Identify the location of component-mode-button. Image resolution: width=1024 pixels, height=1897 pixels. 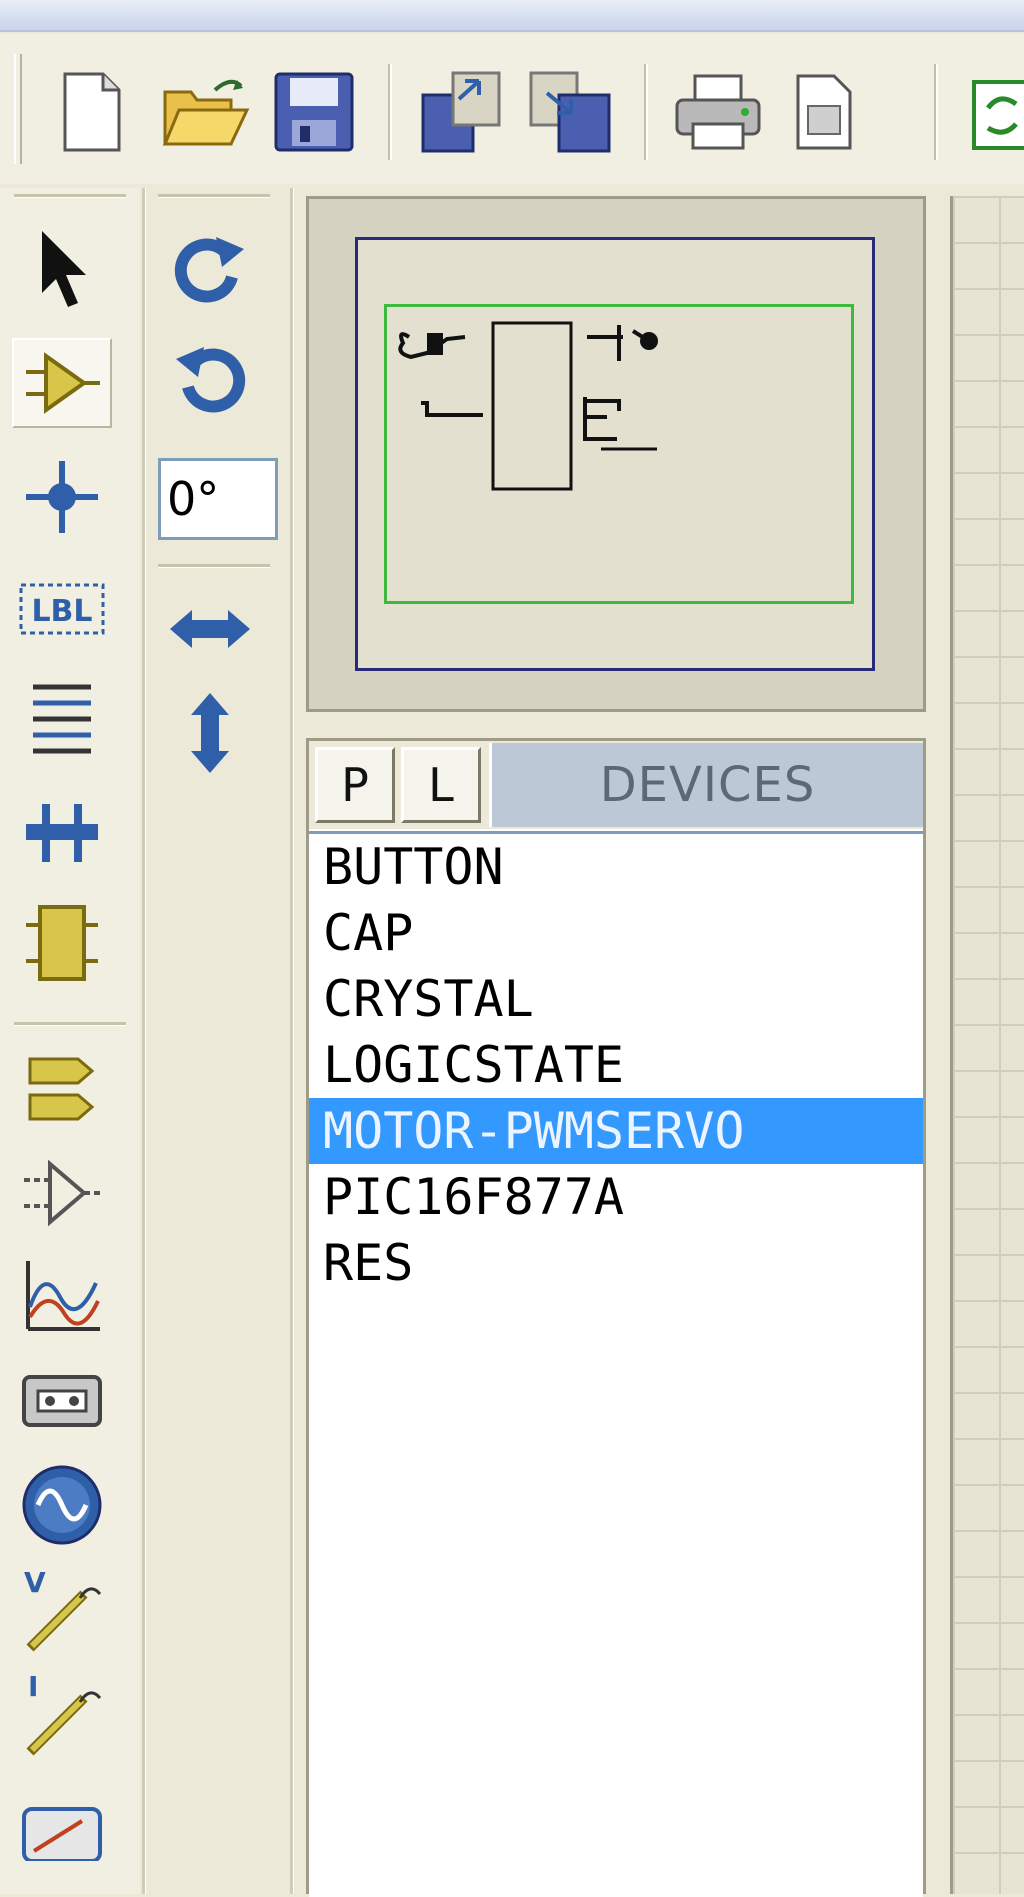
(62, 383).